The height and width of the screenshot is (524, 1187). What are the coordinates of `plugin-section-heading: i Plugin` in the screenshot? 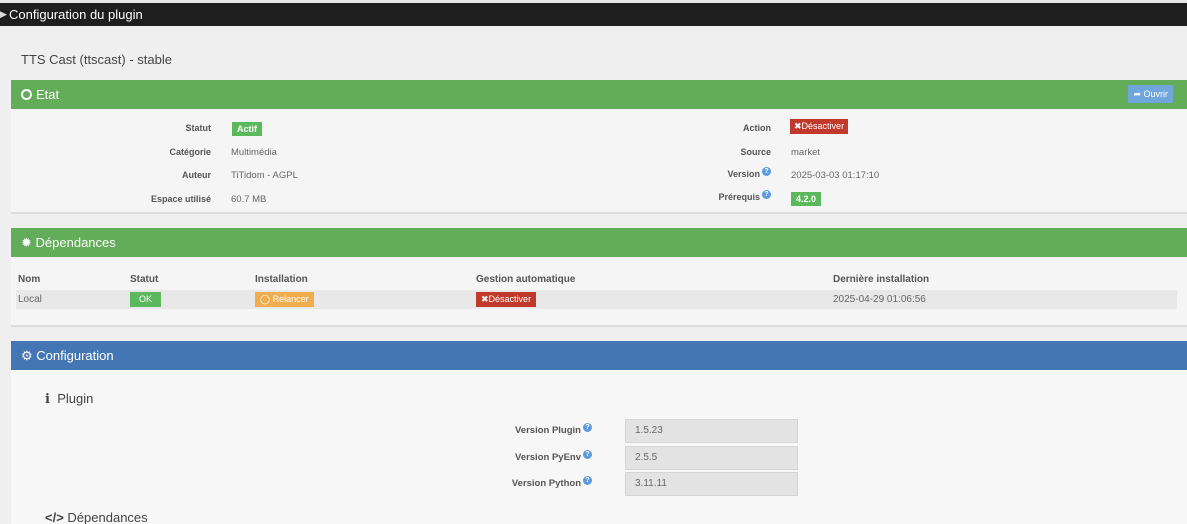 It's located at (69, 399).